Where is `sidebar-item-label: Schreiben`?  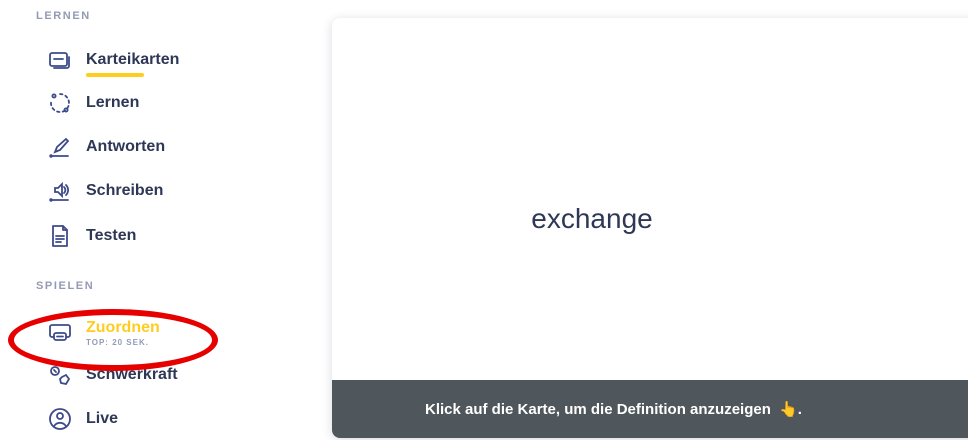
sidebar-item-label: Schreiben is located at coordinates (125, 190).